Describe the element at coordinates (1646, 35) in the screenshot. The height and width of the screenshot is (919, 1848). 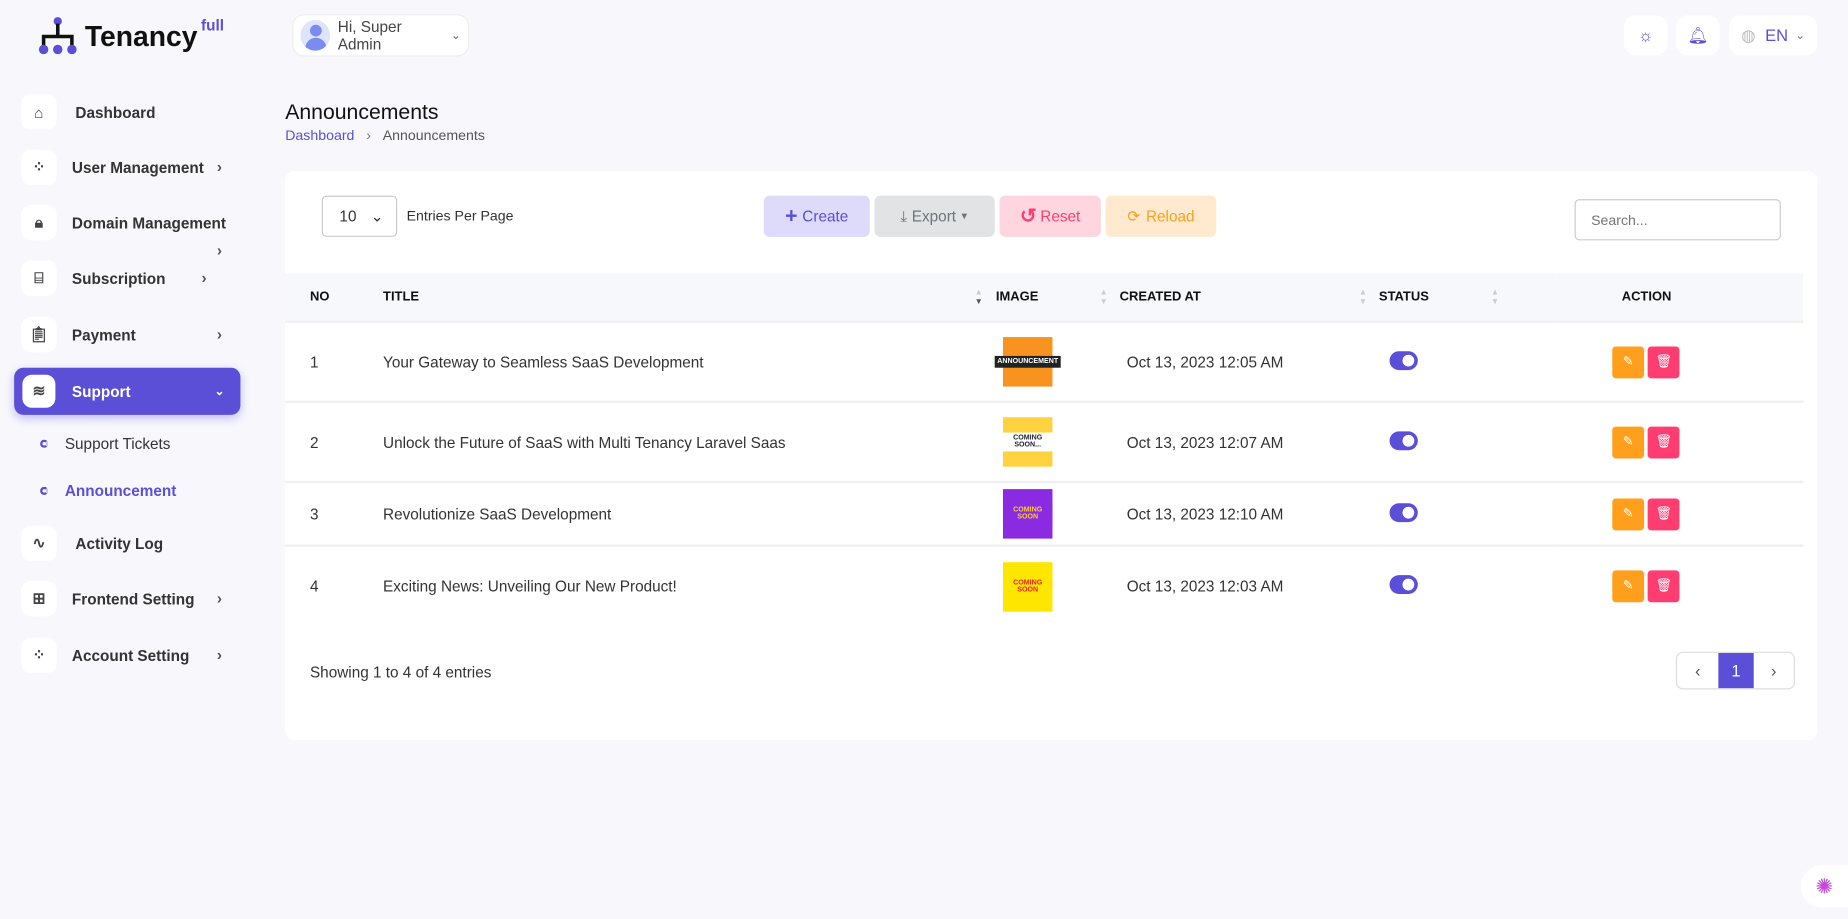
I see `theme-toggle-button: ☼` at that location.